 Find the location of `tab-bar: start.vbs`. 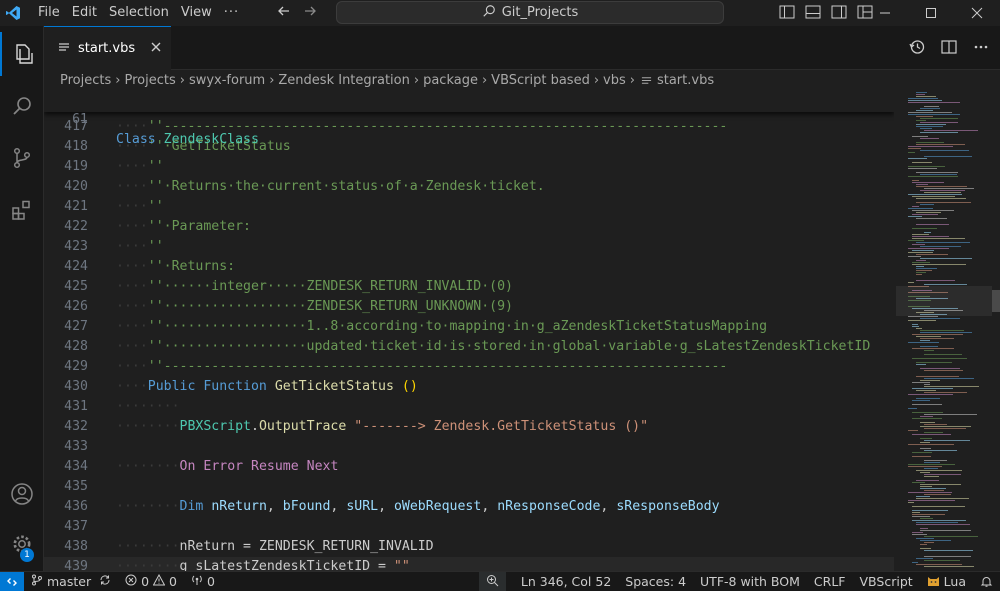

tab-bar: start.vbs is located at coordinates (522, 48).